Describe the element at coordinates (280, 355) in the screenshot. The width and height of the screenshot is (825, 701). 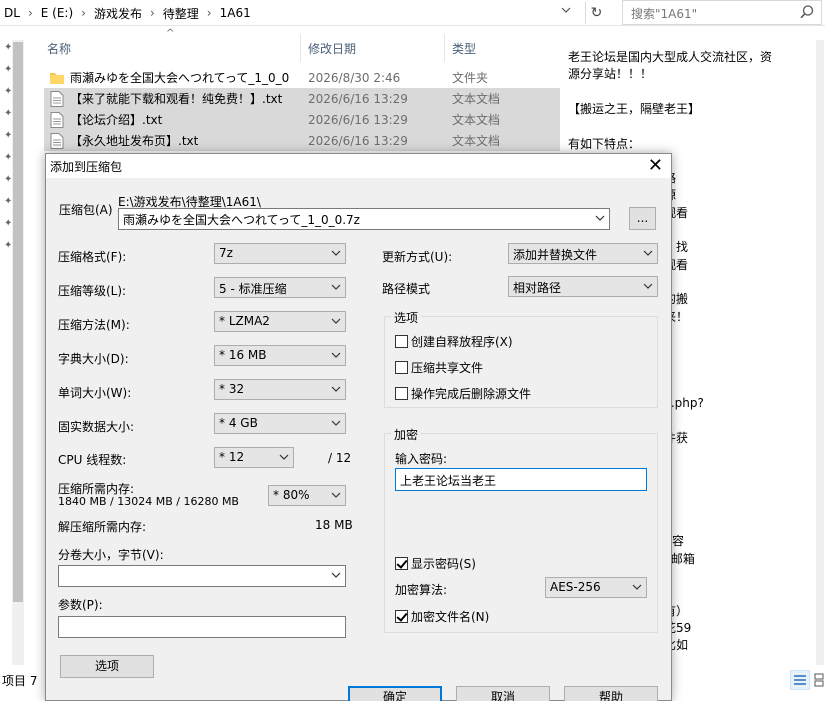
I see `dict-select: * 16 MB` at that location.